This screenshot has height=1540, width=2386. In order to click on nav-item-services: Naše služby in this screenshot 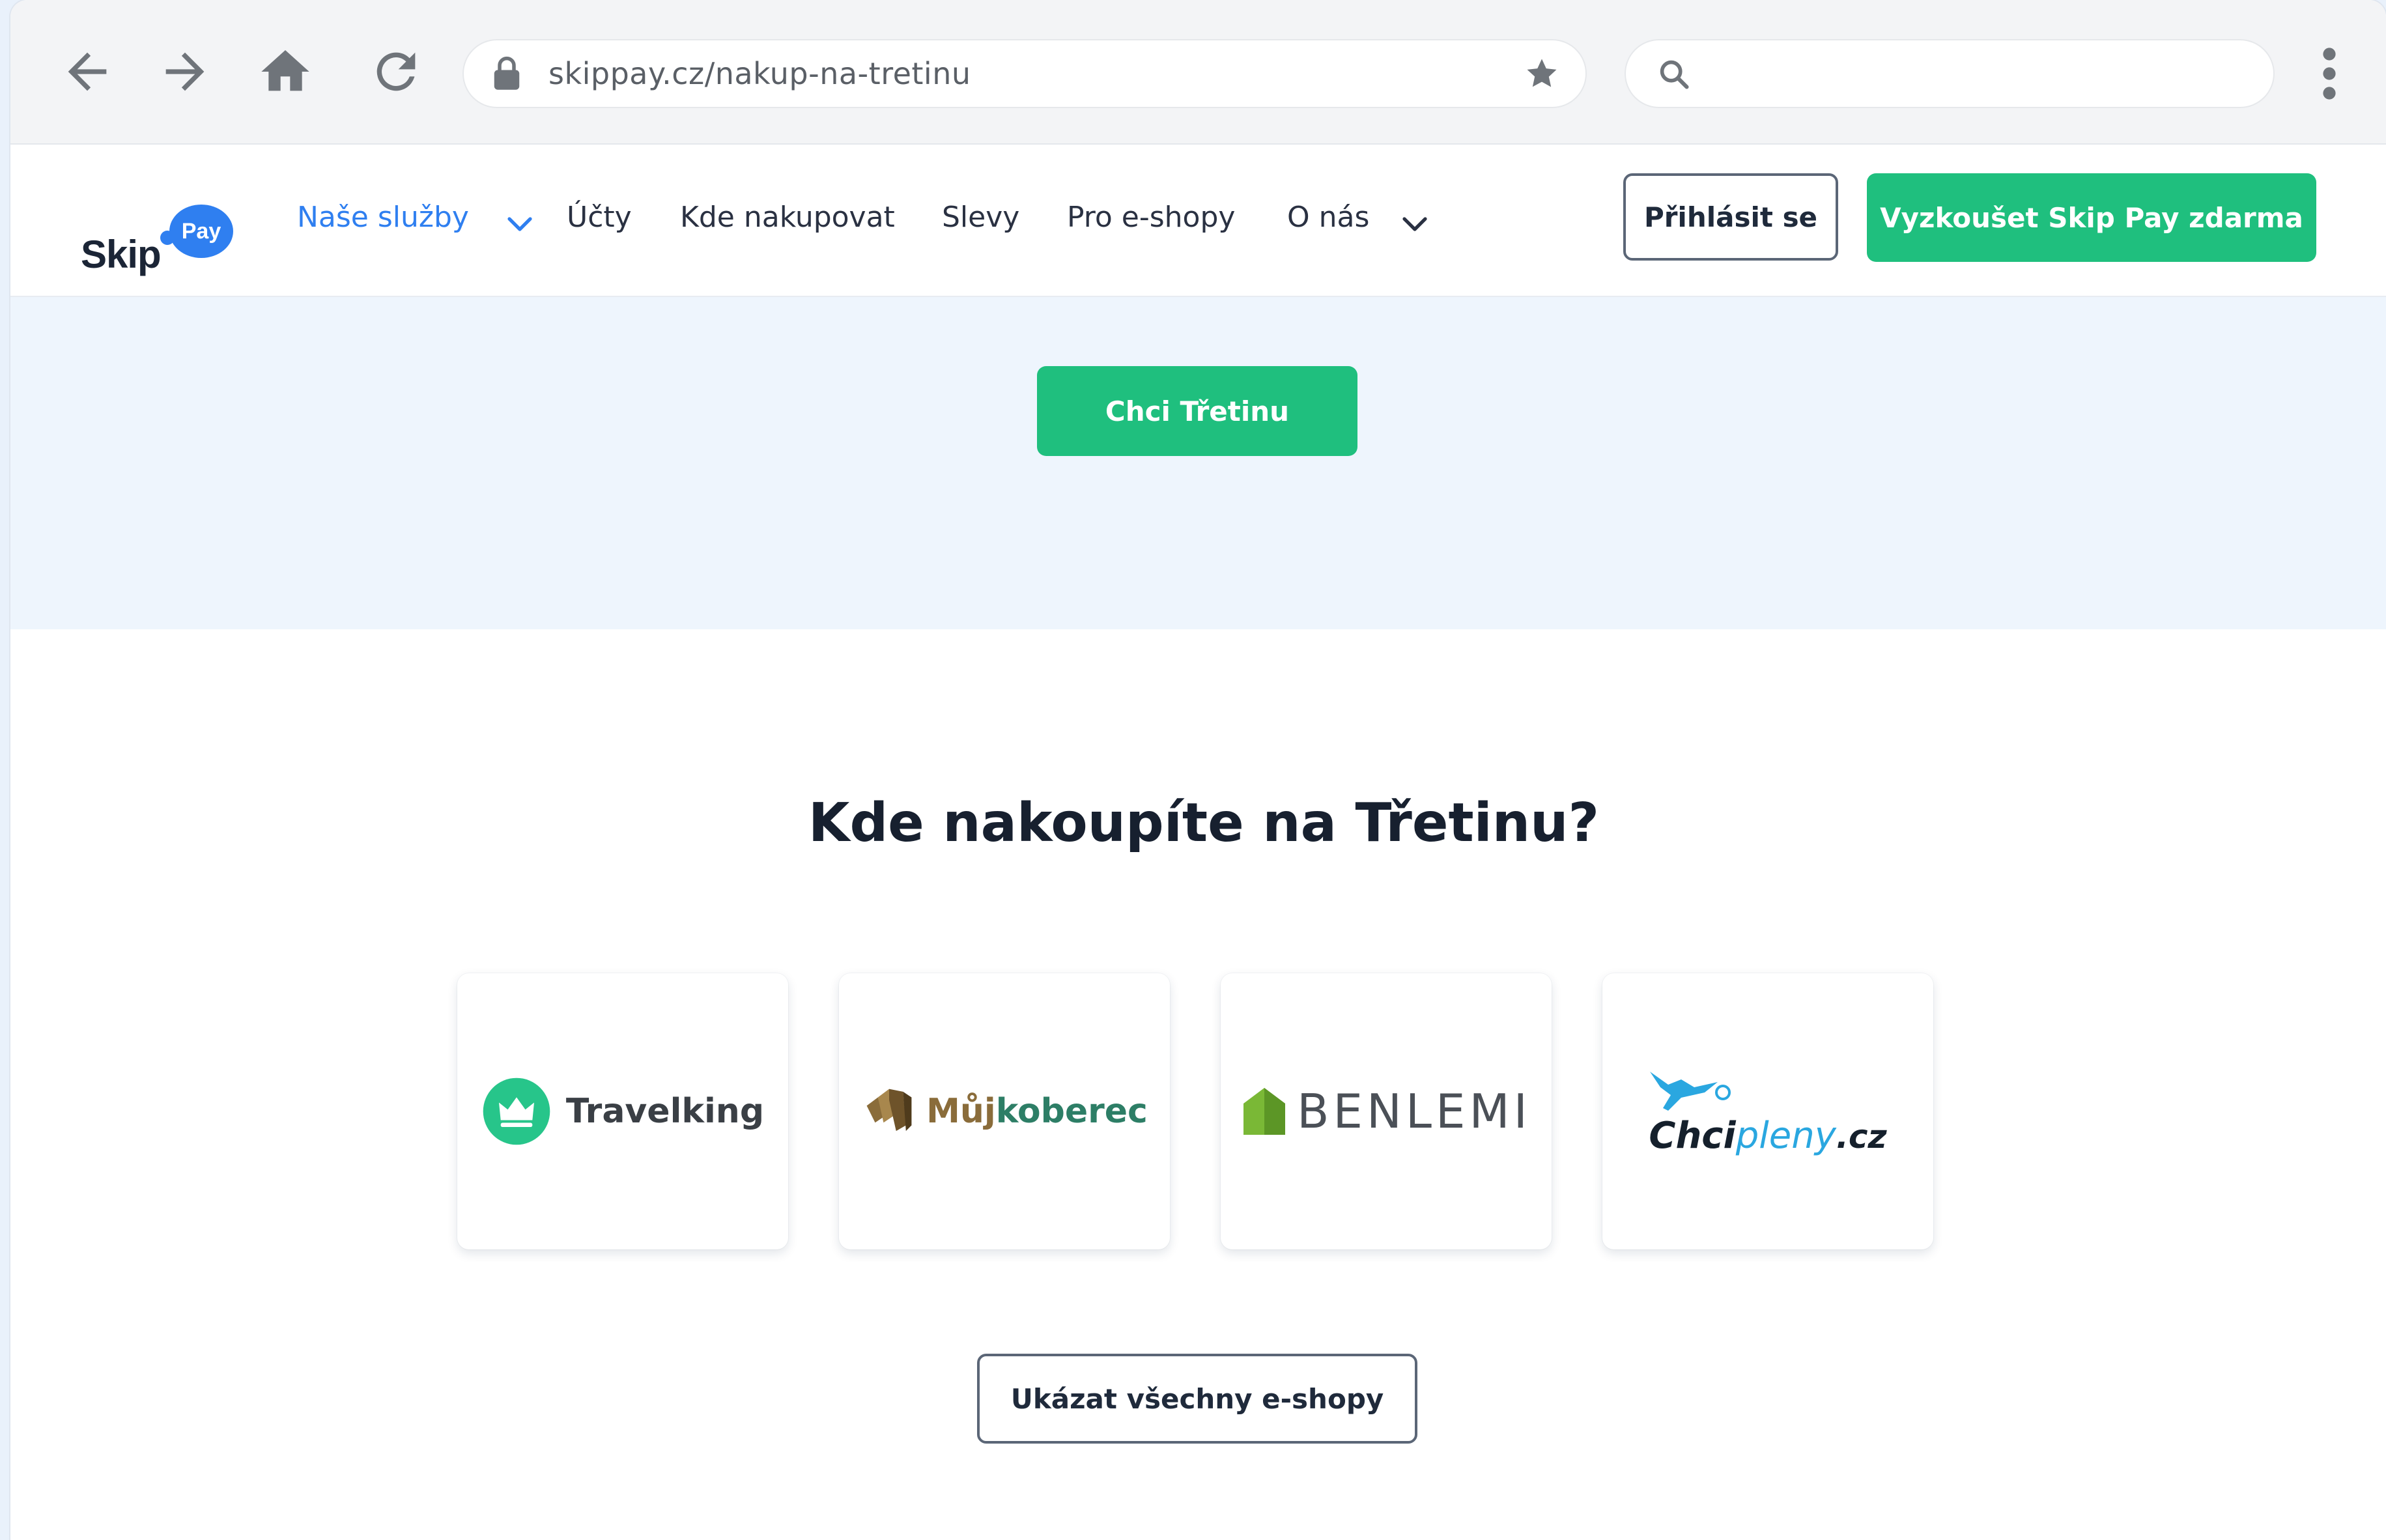, I will do `click(383, 217)`.